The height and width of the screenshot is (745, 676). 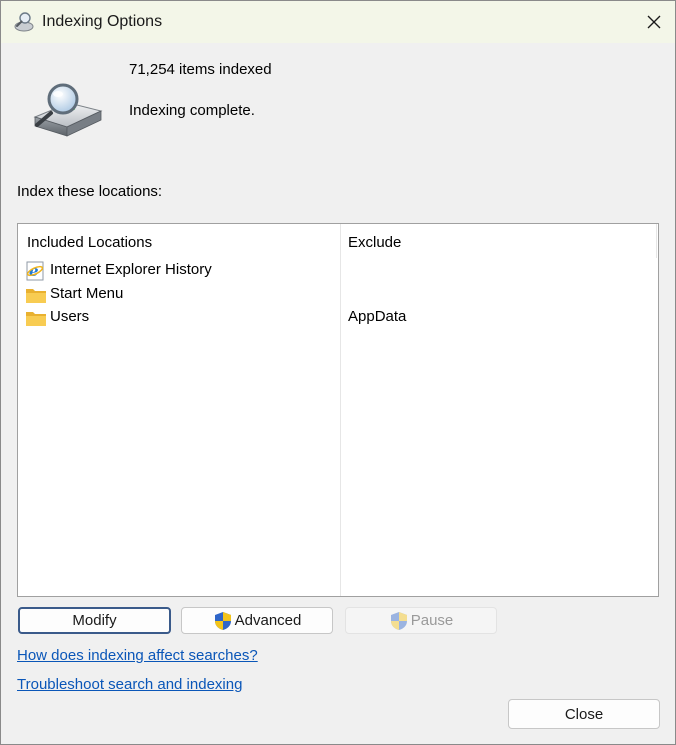 I want to click on list-item: e Internet Explorer History, so click(x=338, y=271).